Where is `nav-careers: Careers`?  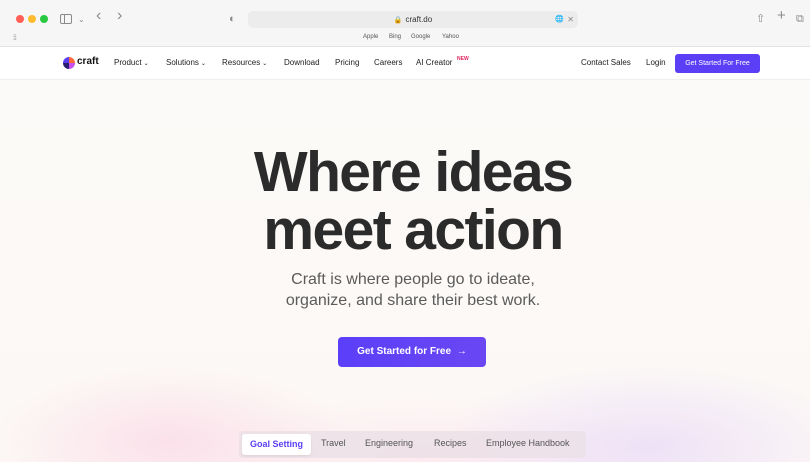
nav-careers: Careers is located at coordinates (388, 62).